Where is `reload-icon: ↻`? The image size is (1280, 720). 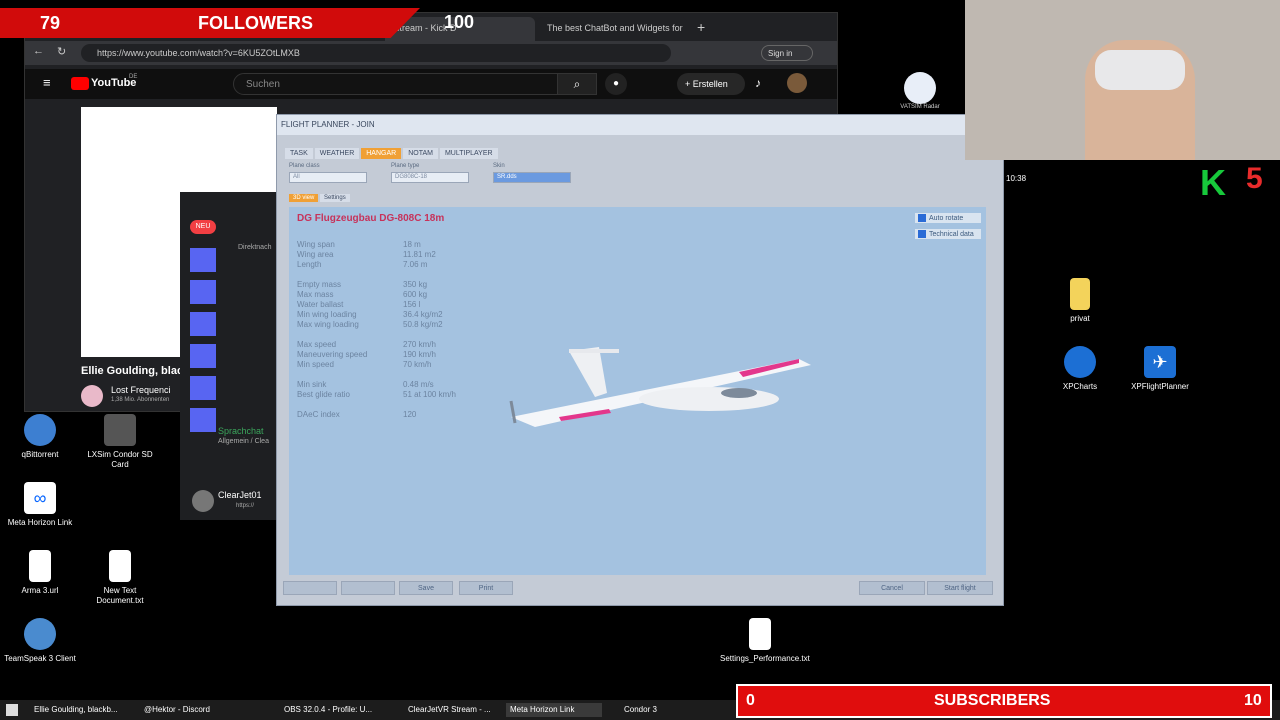
reload-icon: ↻ is located at coordinates (61, 51).